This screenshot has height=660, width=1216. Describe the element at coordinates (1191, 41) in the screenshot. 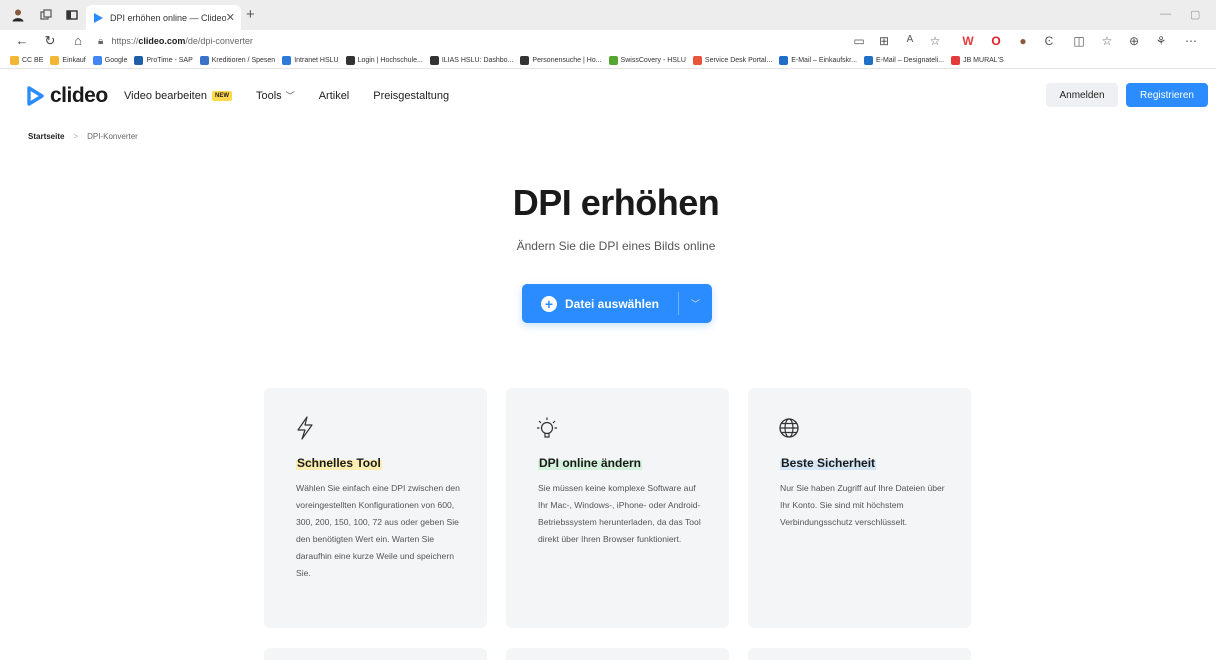

I see `more-menu-icon: ⋯` at that location.